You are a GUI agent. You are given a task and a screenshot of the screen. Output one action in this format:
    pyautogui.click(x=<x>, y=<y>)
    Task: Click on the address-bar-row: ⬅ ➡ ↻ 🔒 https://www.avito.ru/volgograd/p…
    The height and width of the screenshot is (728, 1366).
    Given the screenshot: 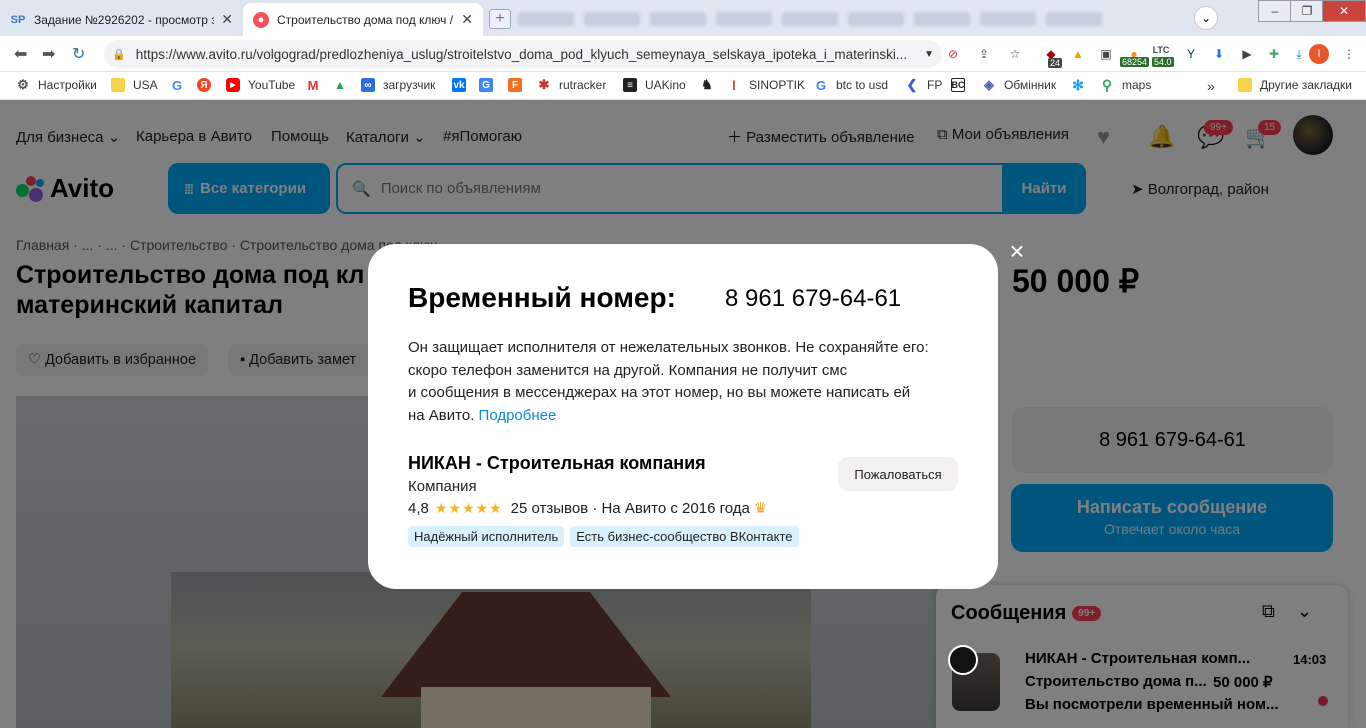 What is the action you would take?
    pyautogui.click(x=683, y=54)
    